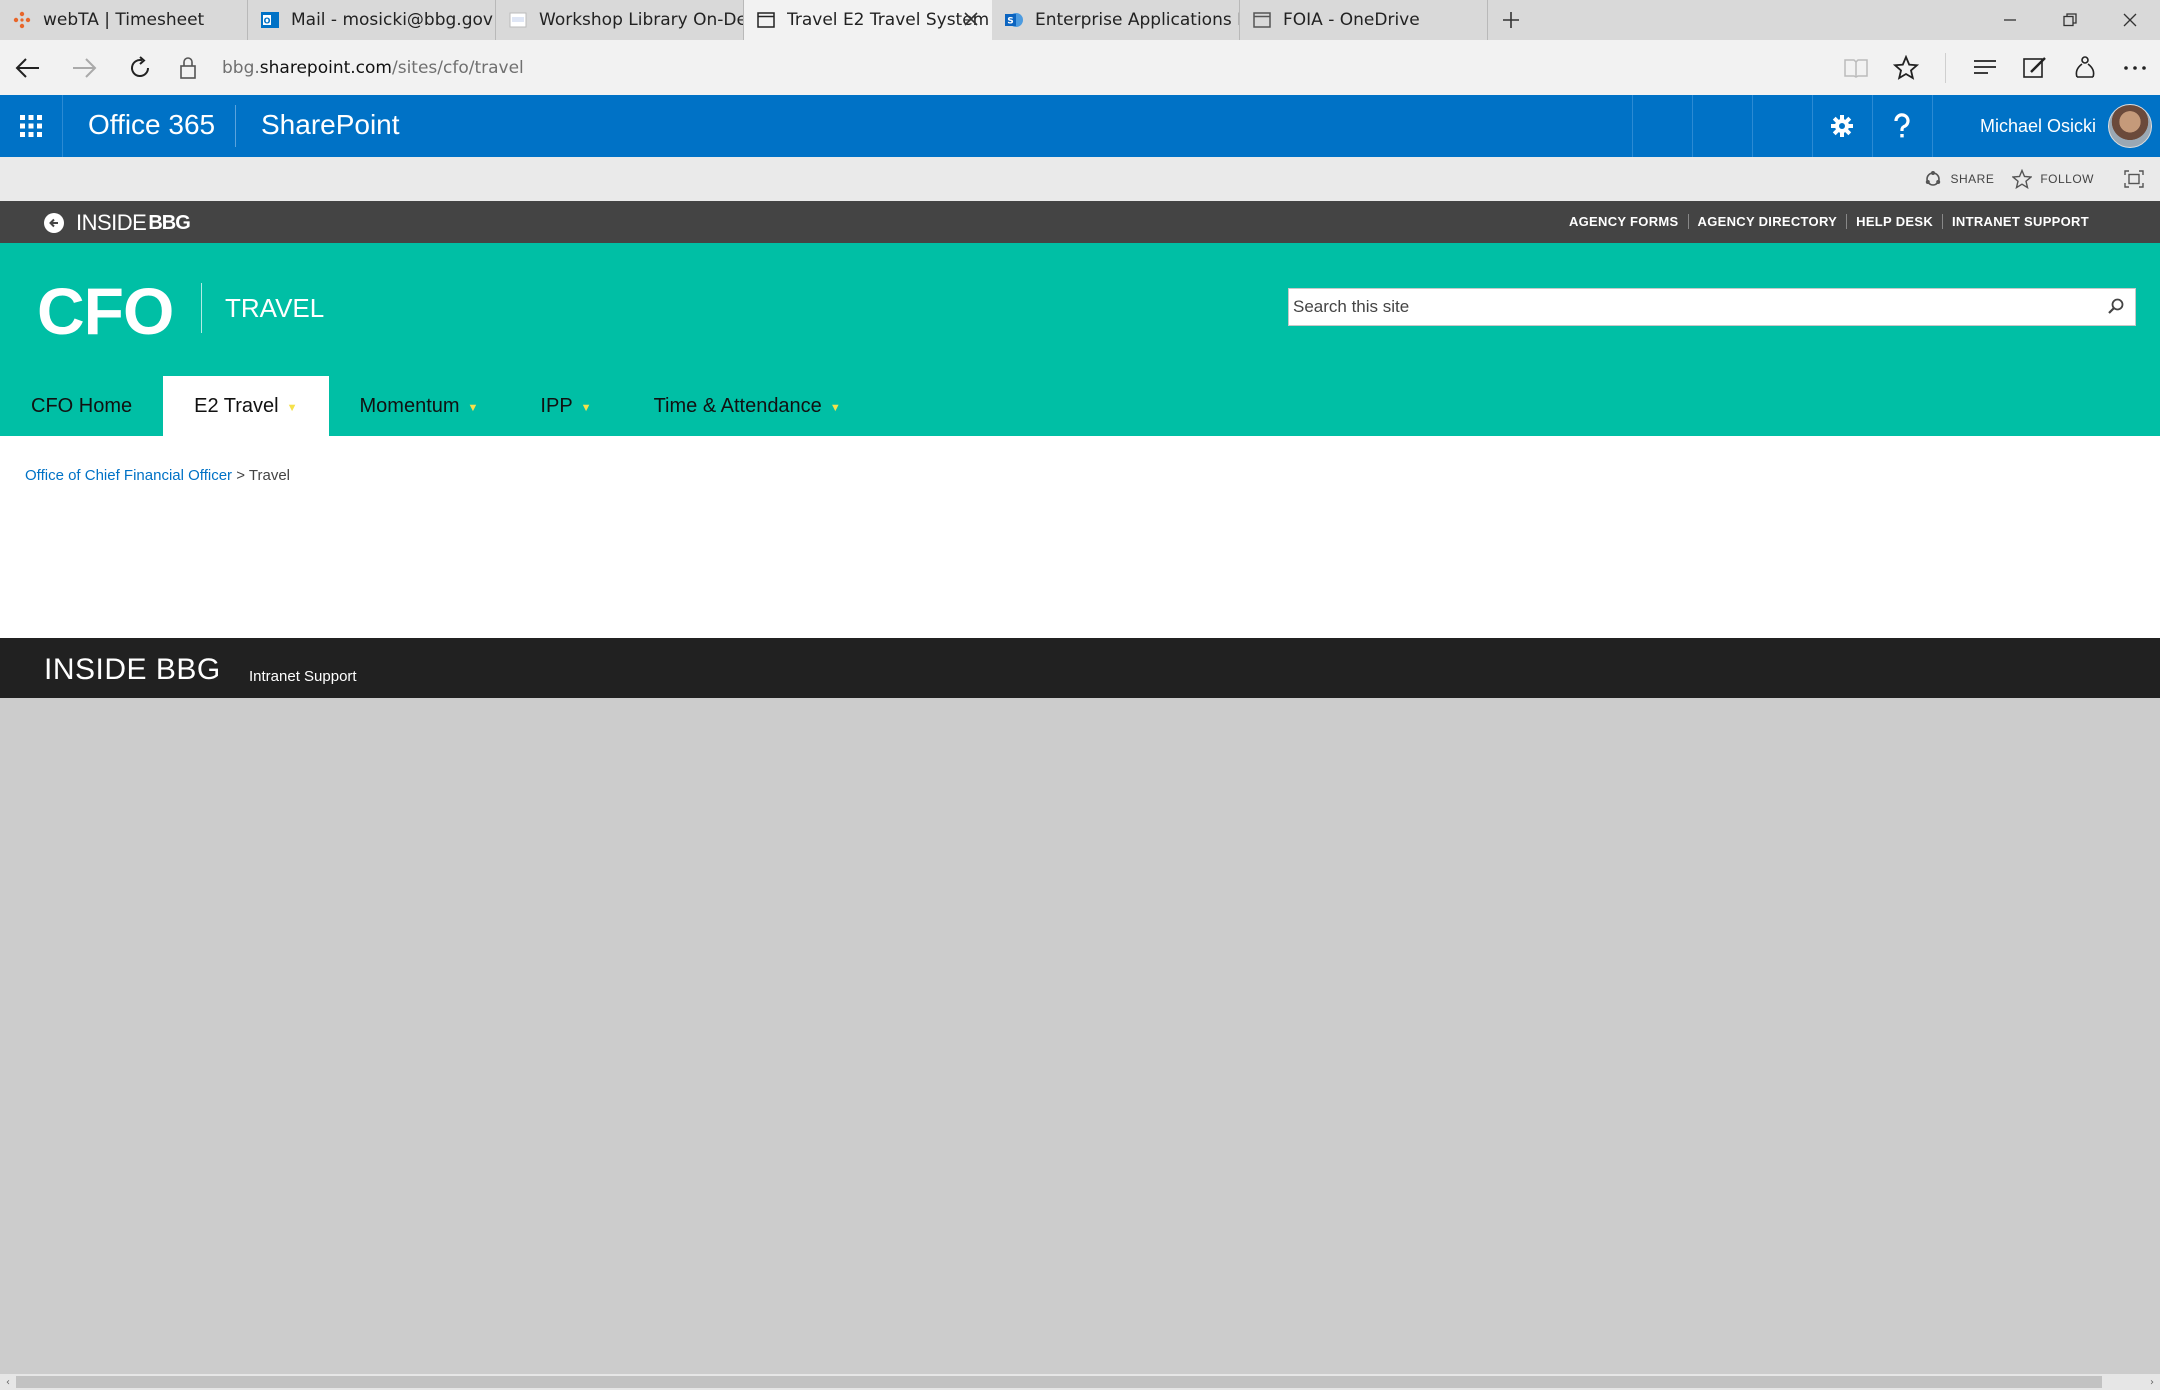  I want to click on minimize-icon, so click(2010, 20).